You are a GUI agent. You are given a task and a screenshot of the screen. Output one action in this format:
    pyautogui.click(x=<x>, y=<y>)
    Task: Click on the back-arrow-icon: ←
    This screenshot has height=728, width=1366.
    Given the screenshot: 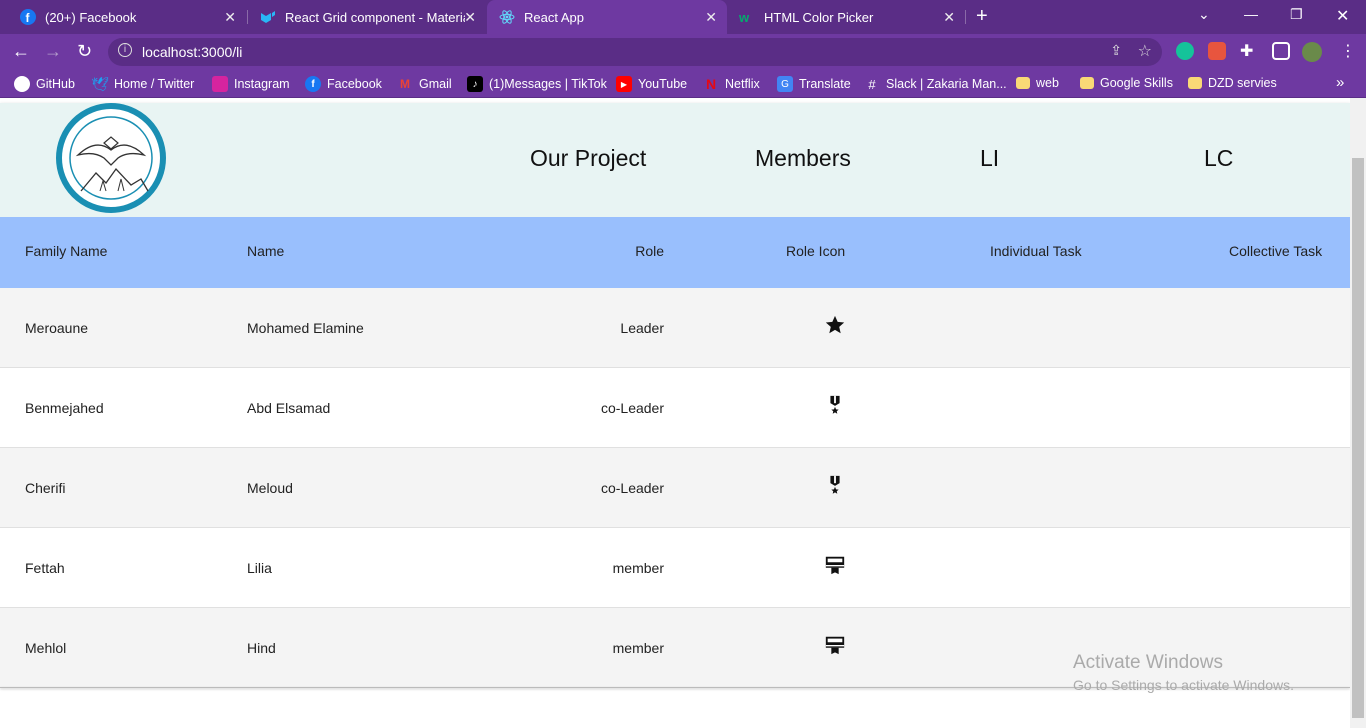 What is the action you would take?
    pyautogui.click(x=21, y=51)
    